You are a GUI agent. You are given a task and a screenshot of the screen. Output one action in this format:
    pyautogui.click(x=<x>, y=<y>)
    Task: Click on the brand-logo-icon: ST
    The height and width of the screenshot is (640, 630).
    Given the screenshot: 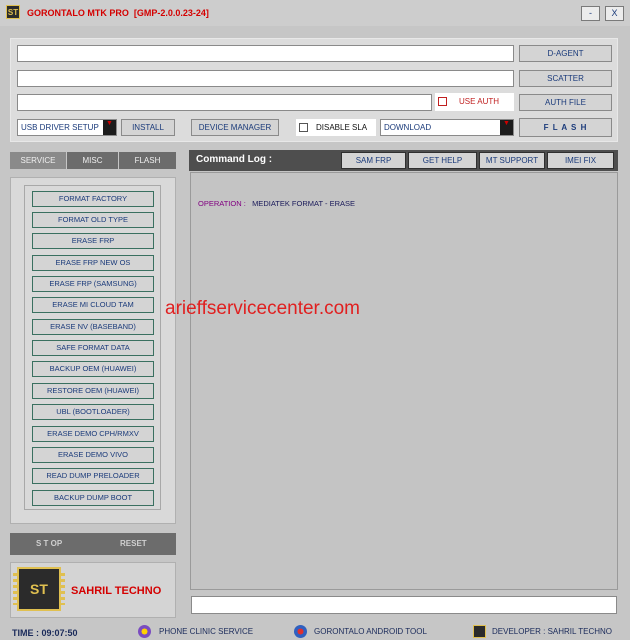 What is the action you would take?
    pyautogui.click(x=39, y=589)
    